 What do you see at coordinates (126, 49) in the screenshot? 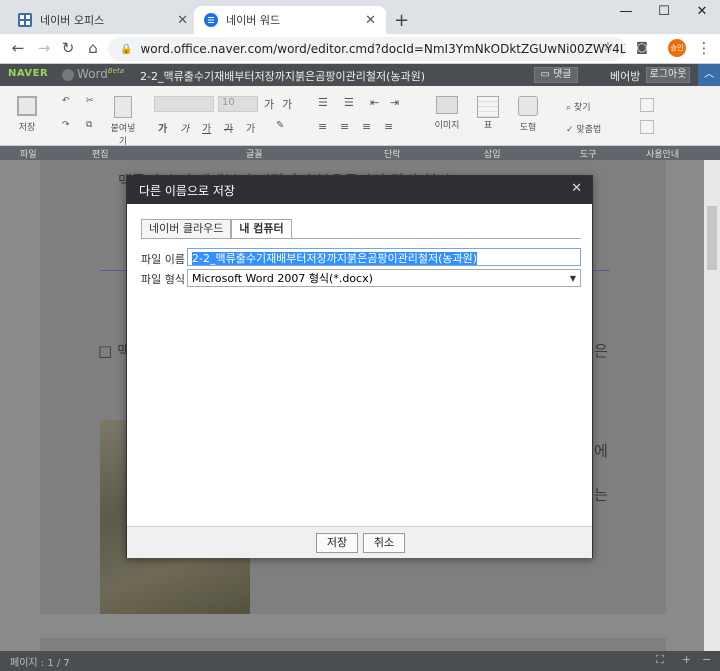
I see `lock-icon: 🔒` at bounding box center [126, 49].